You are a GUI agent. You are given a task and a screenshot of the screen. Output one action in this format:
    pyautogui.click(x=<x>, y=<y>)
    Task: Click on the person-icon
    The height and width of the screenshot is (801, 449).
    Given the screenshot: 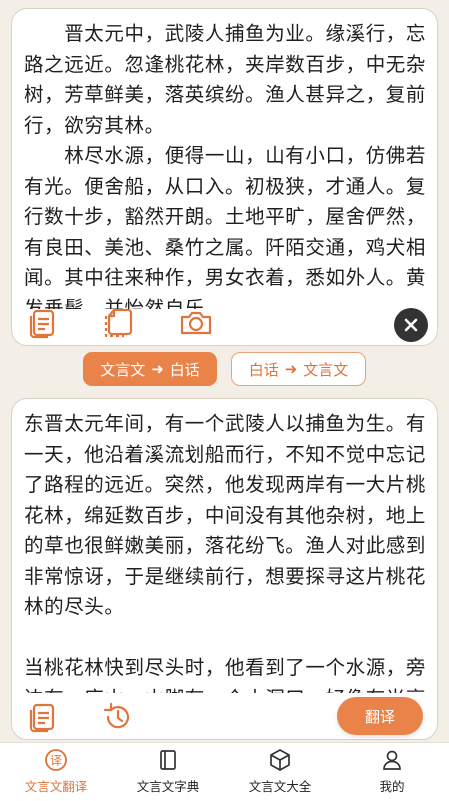 What is the action you would take?
    pyautogui.click(x=392, y=760)
    